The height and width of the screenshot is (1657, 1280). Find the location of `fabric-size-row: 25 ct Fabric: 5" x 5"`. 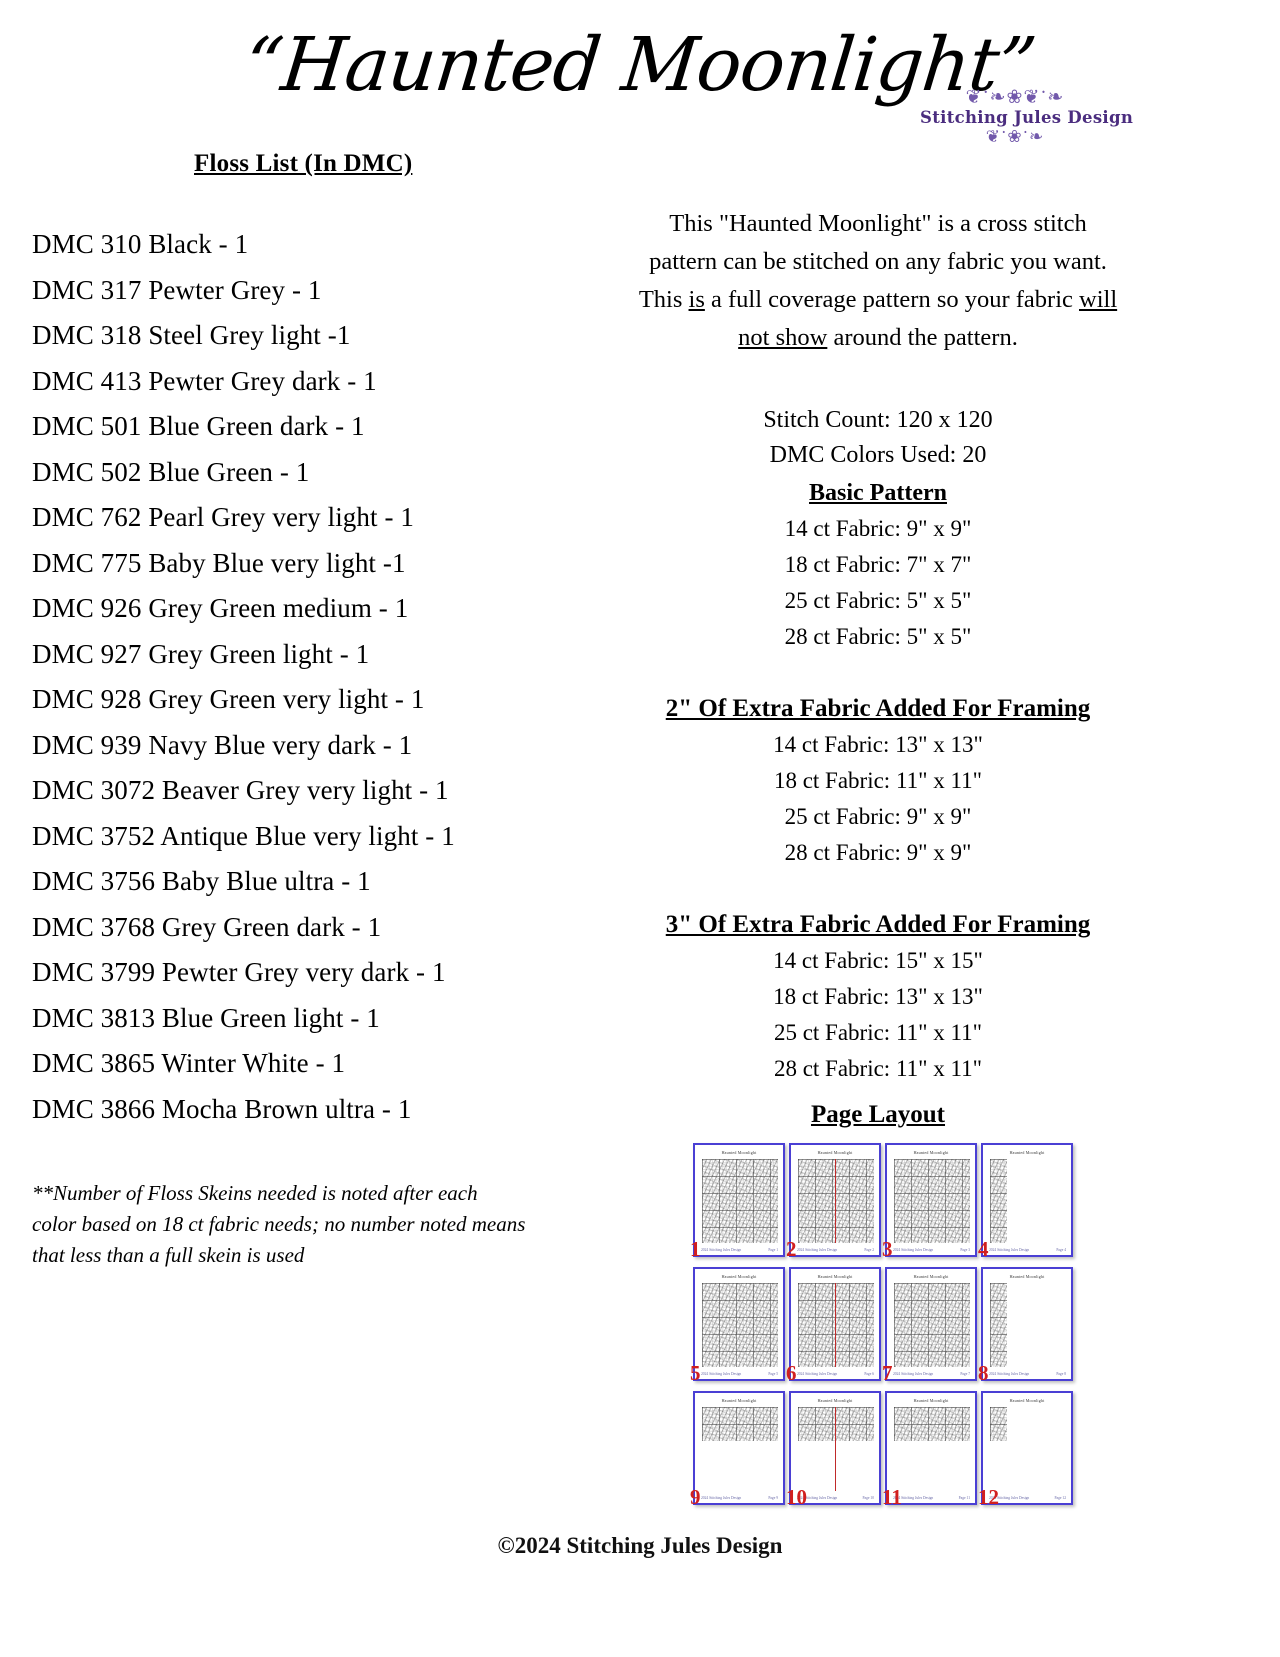

fabric-size-row: 25 ct Fabric: 5" x 5" is located at coordinates (878, 600).